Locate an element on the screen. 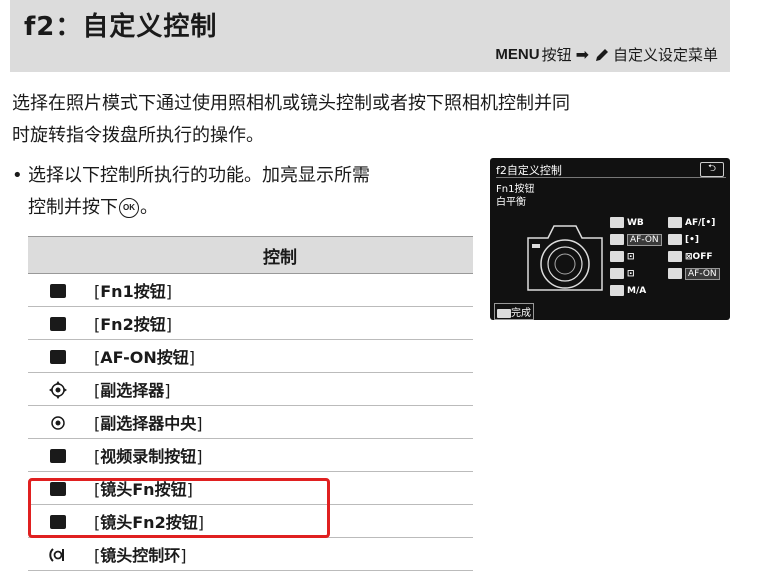  table-header-row: 控制 is located at coordinates (250, 255).